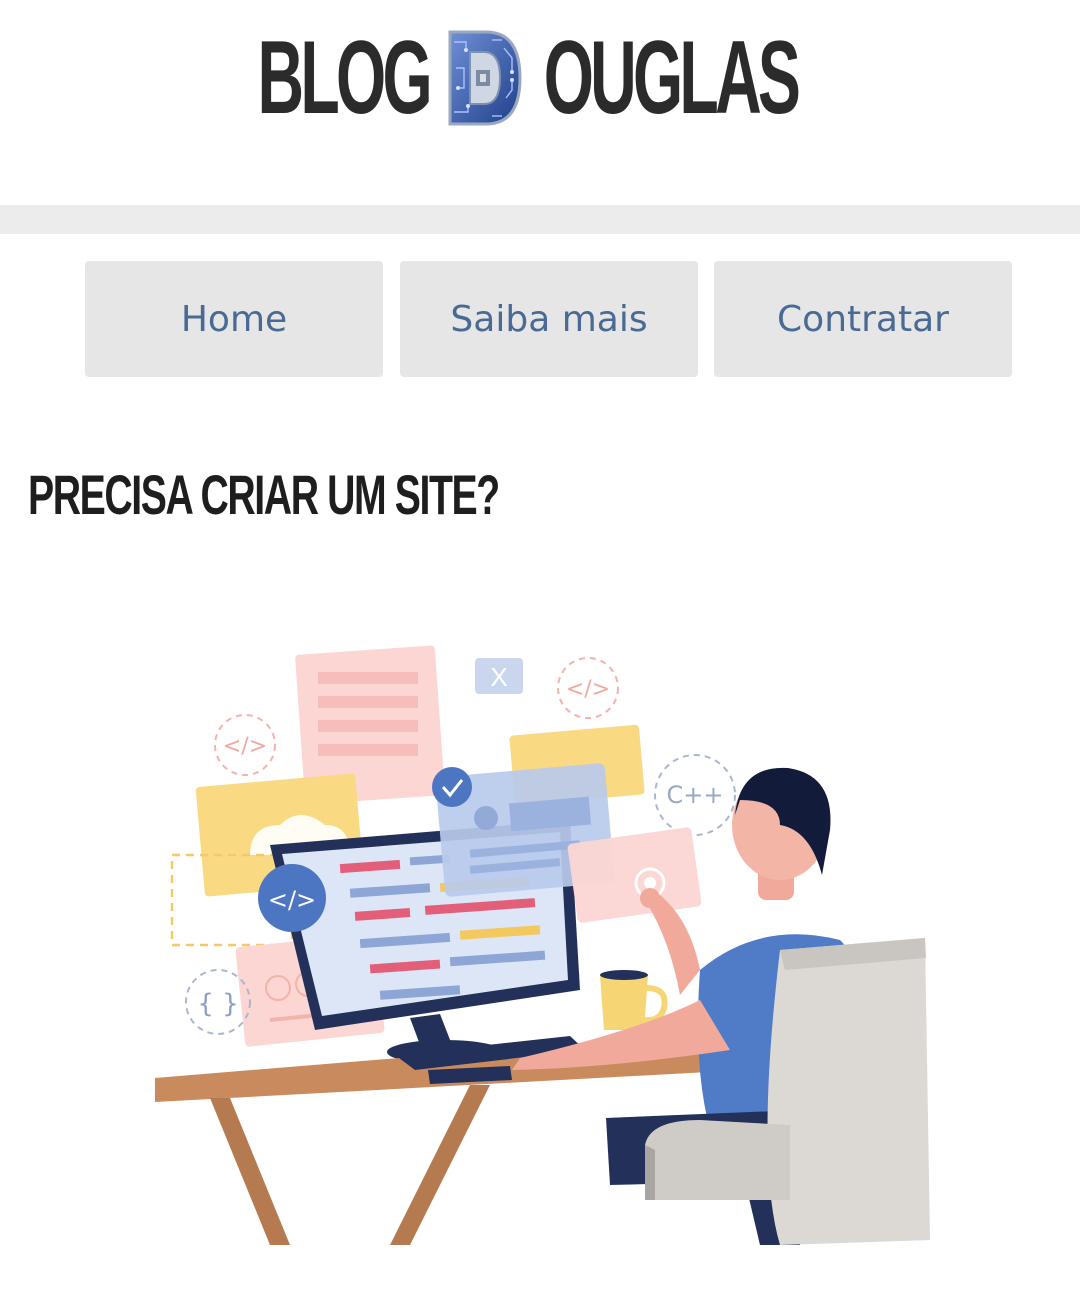 This screenshot has width=1080, height=1300. Describe the element at coordinates (671, 78) in the screenshot. I see `logo-text-ouglas: OUGLAS` at that location.